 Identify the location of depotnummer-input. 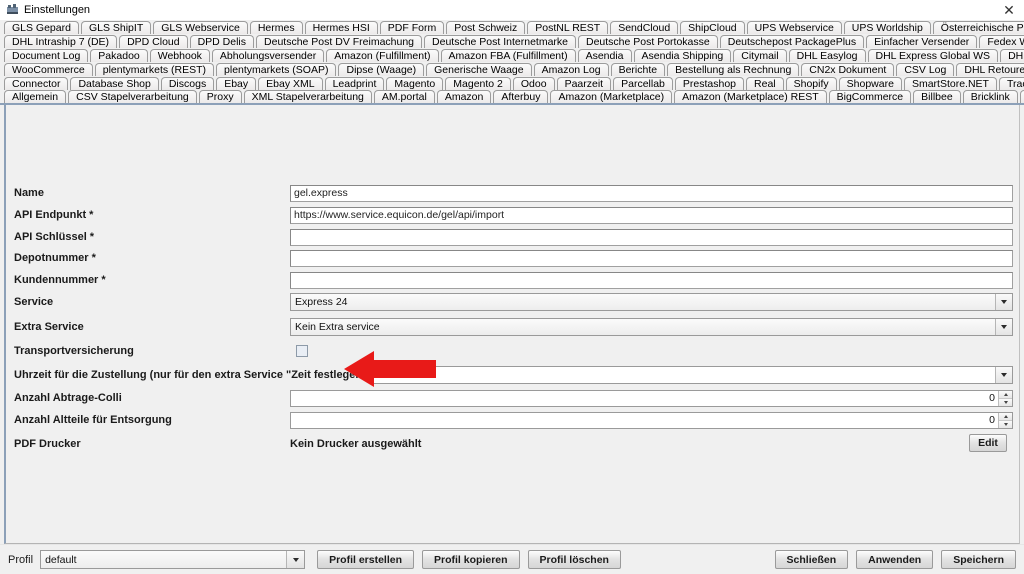
(651, 258).